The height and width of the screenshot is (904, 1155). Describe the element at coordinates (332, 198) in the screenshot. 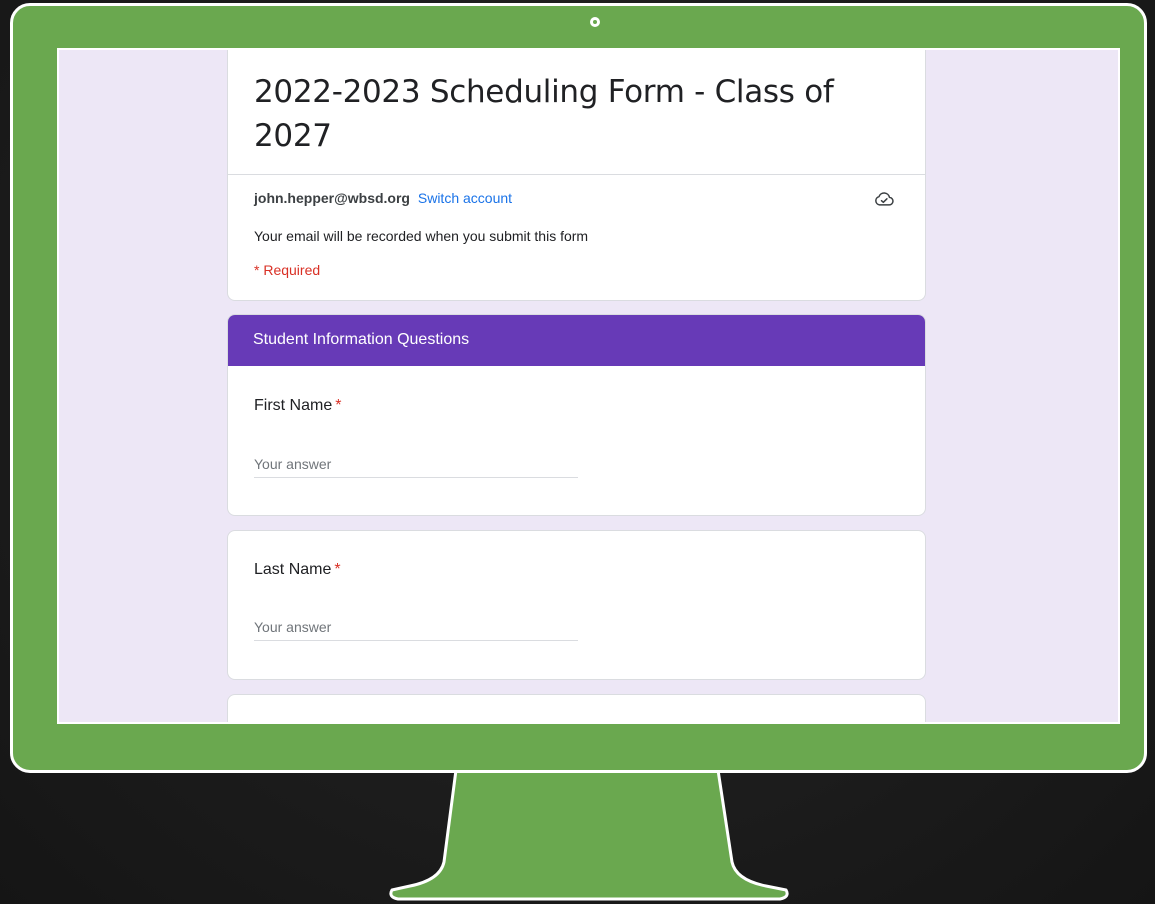

I see `account-email: john.hepper@wbsd.org` at that location.